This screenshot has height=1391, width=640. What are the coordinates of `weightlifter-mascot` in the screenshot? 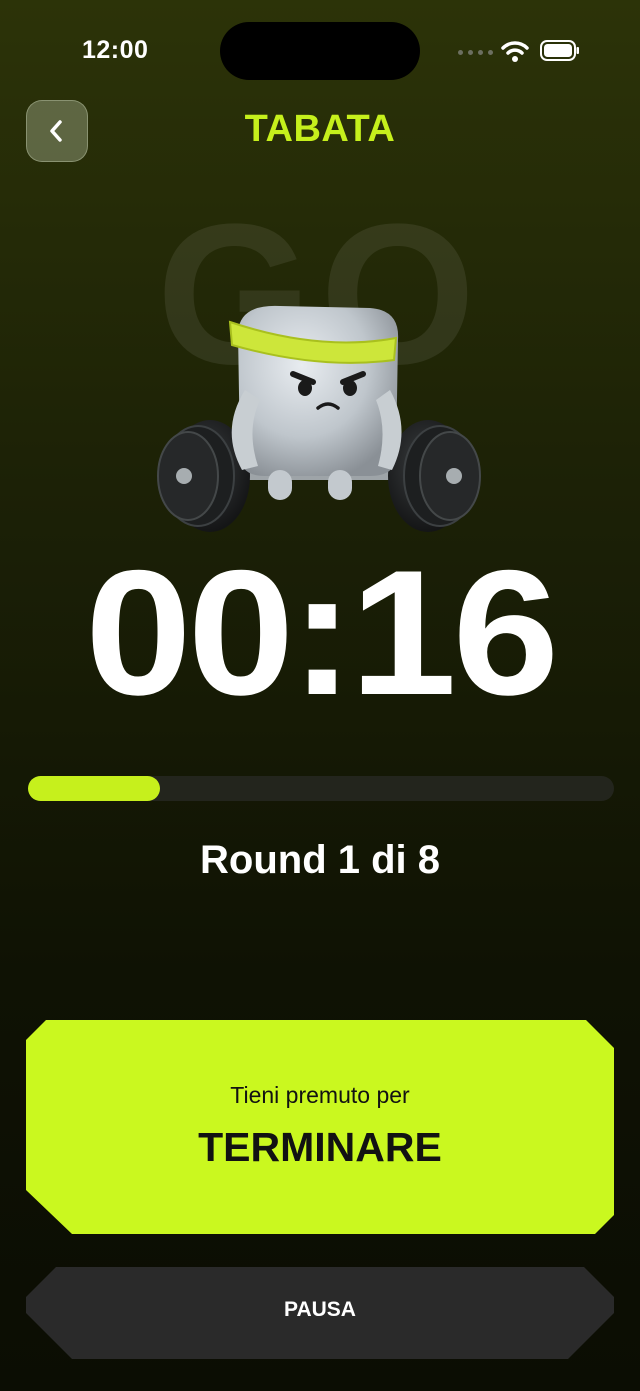 It's located at (319, 418).